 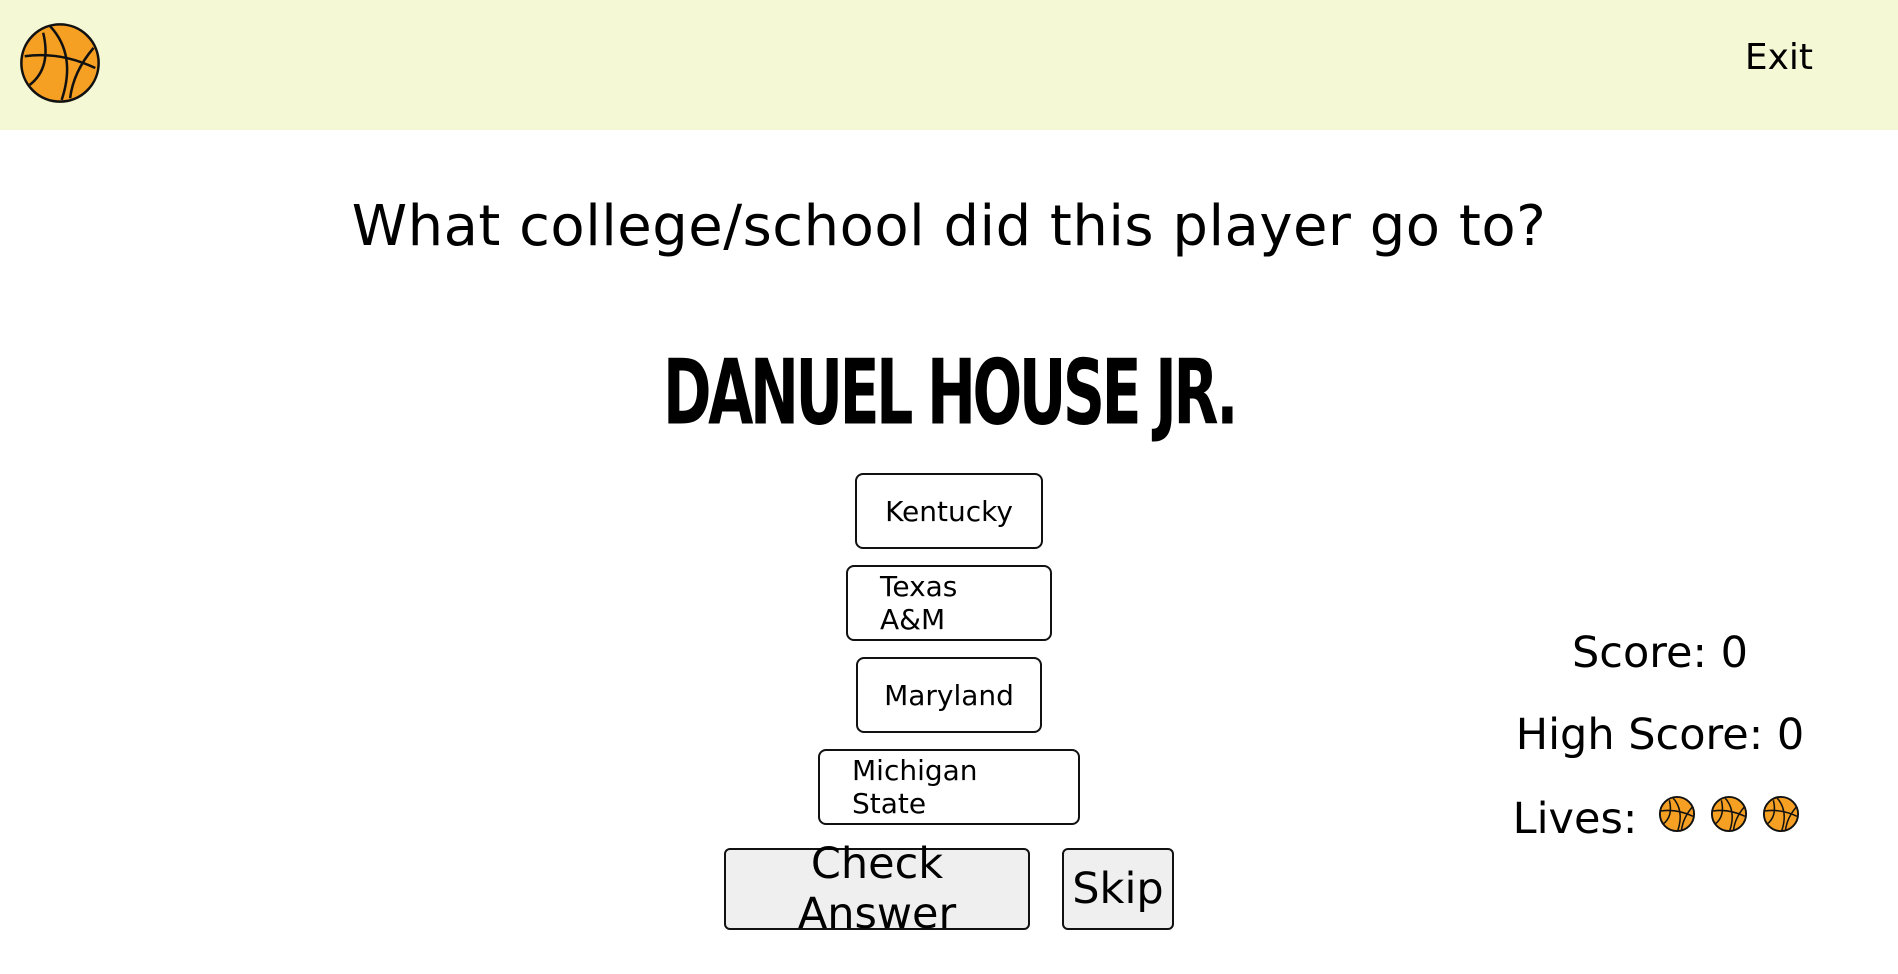 I want to click on option-button: Michigan State, so click(x=949, y=787).